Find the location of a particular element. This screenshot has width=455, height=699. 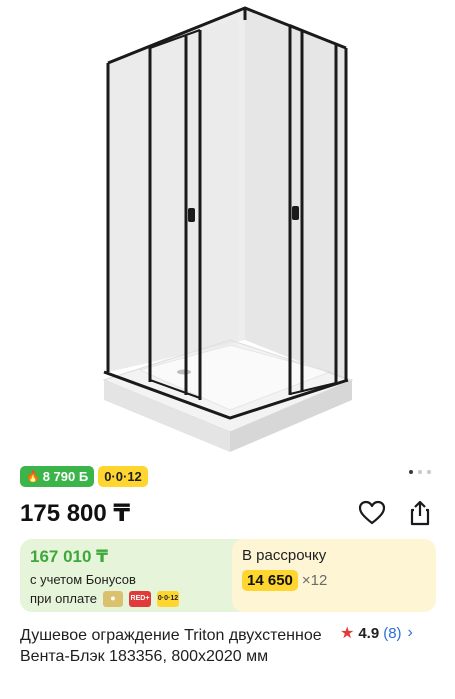

installment-chip: 0·0·12 is located at coordinates (167, 598).